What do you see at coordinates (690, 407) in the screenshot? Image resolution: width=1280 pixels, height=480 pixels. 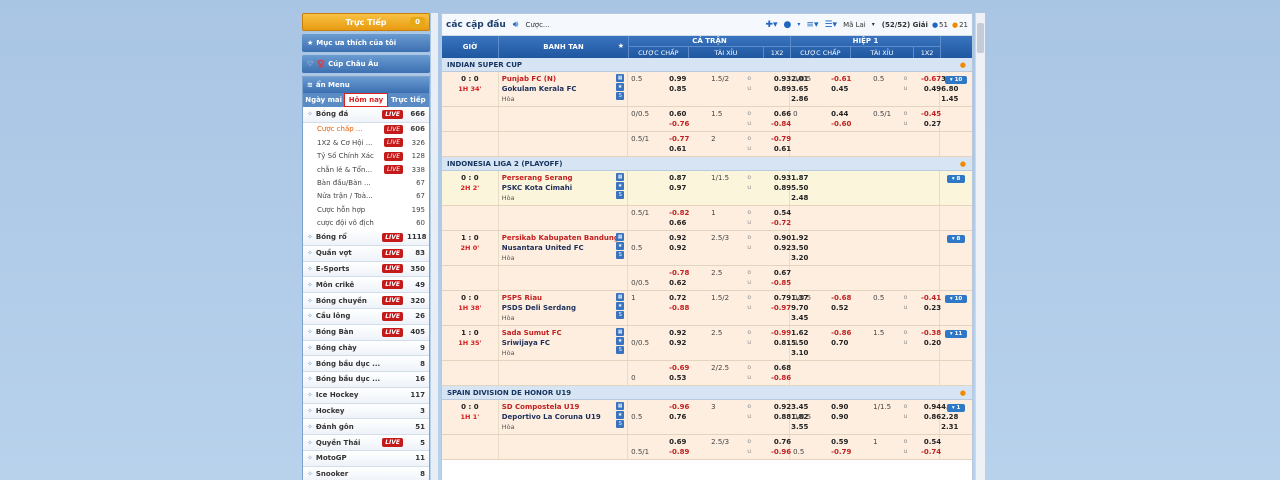 I see `hc-odds: -0.96` at bounding box center [690, 407].